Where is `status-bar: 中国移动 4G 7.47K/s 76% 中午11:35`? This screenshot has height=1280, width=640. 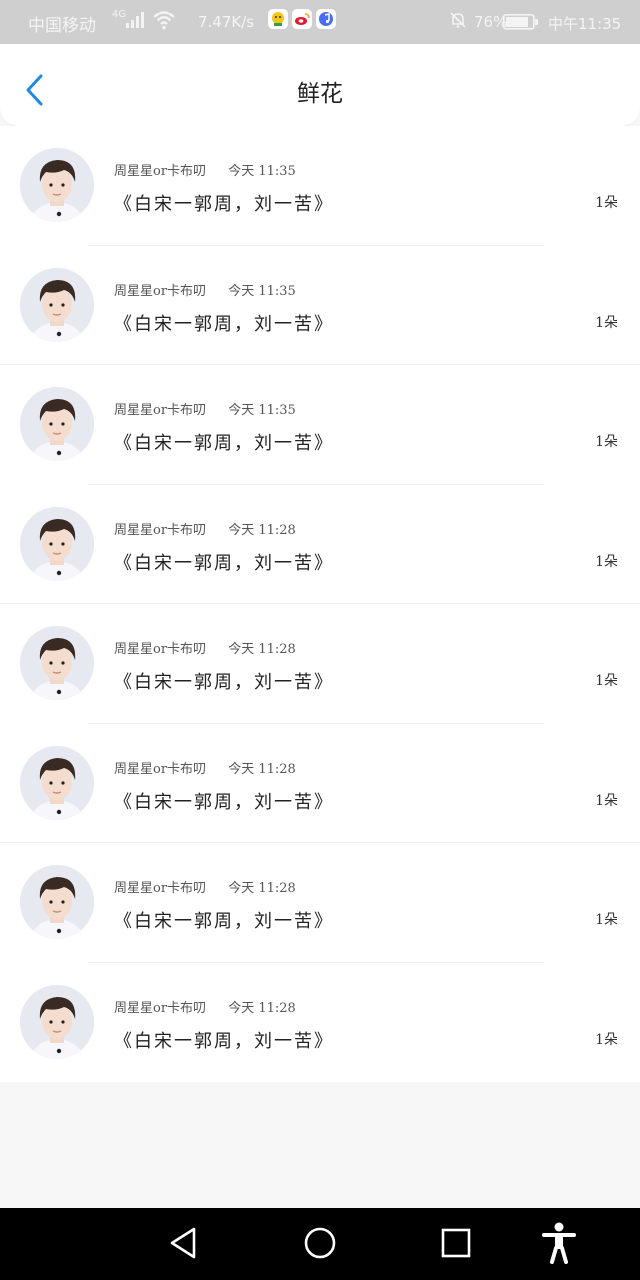
status-bar: 中国移动 4G 7.47K/s 76% 中午11:35 is located at coordinates (320, 22).